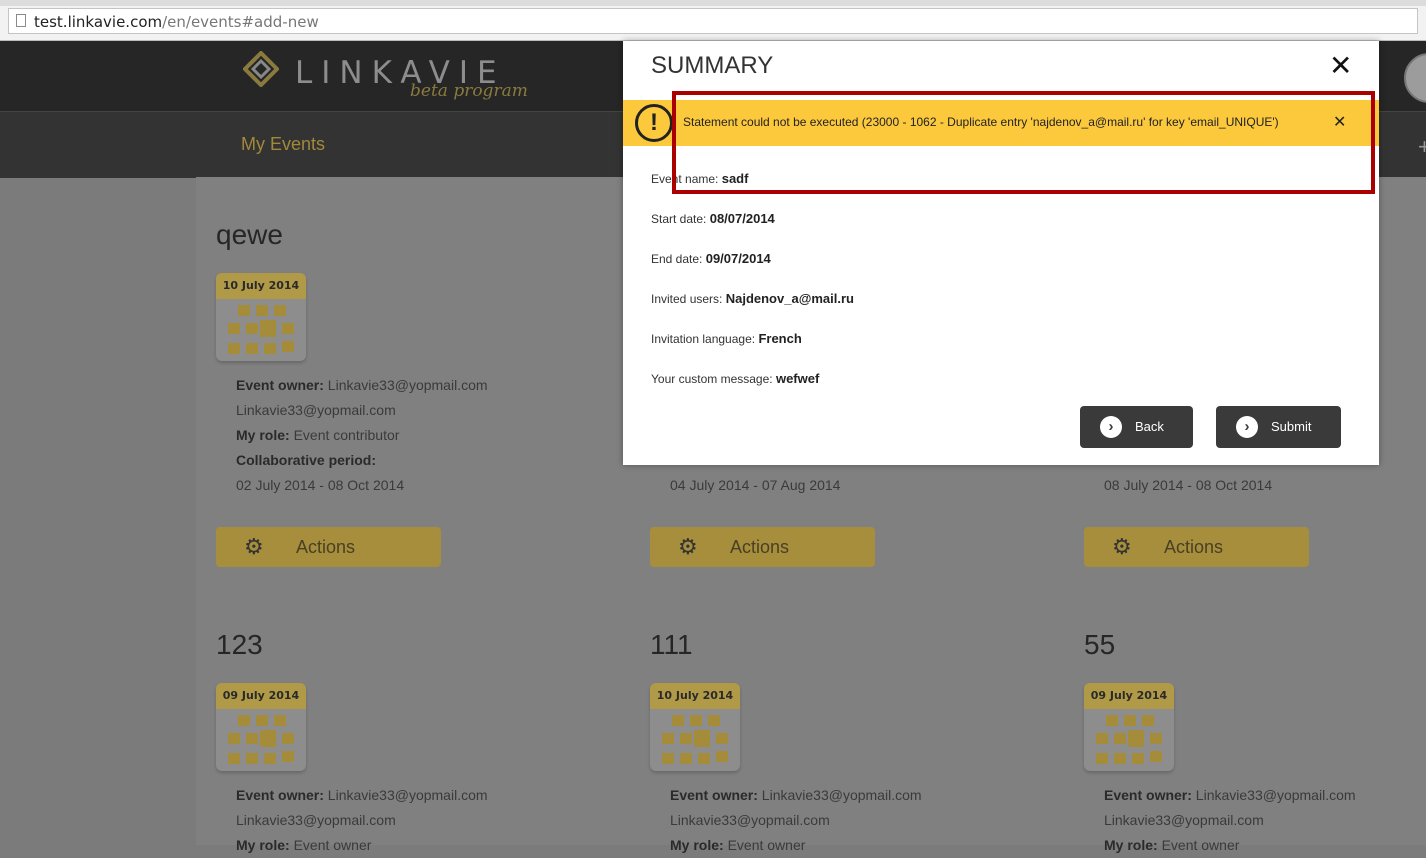  I want to click on user-avatar, so click(1415, 78).